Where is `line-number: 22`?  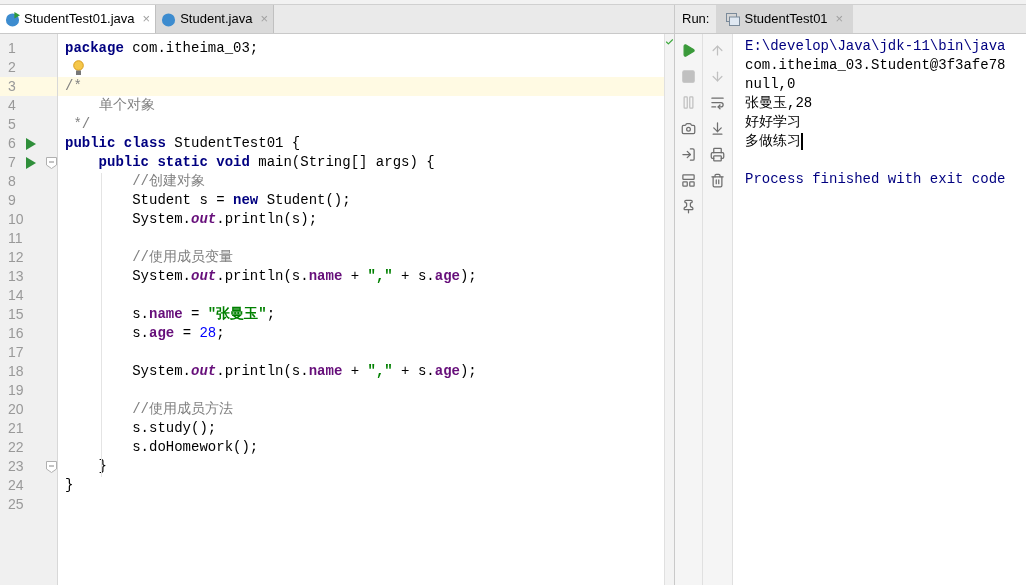
line-number: 22 is located at coordinates (14, 447).